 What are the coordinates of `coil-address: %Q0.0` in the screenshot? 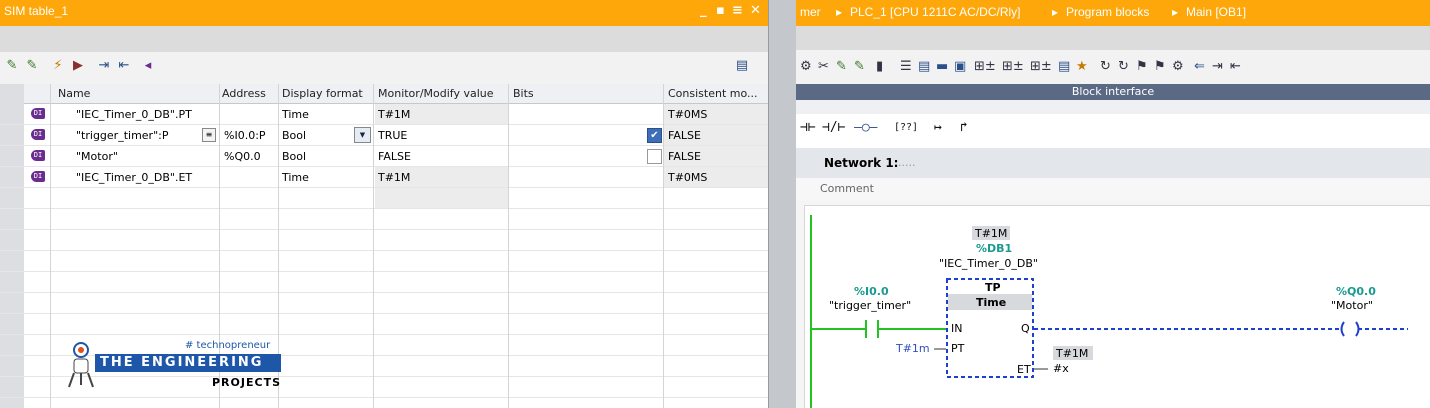 It's located at (1356, 291).